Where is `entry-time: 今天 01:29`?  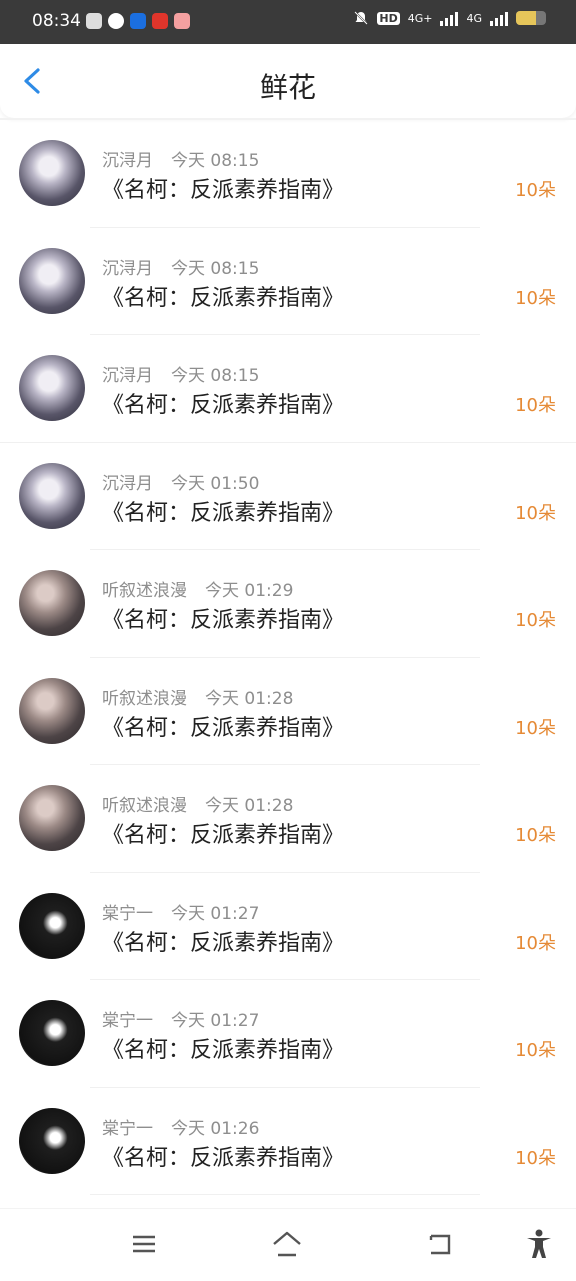
entry-time: 今天 01:29 is located at coordinates (249, 591).